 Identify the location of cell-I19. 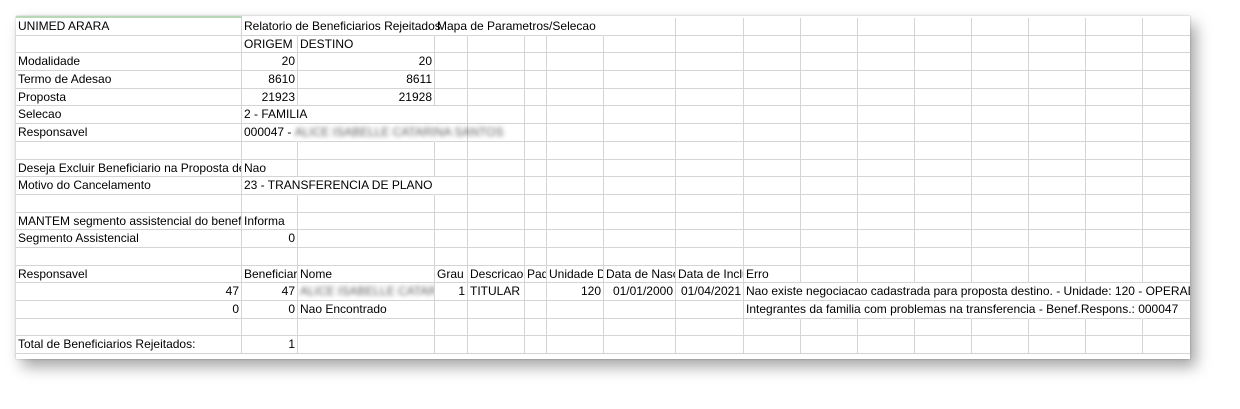
(710, 345).